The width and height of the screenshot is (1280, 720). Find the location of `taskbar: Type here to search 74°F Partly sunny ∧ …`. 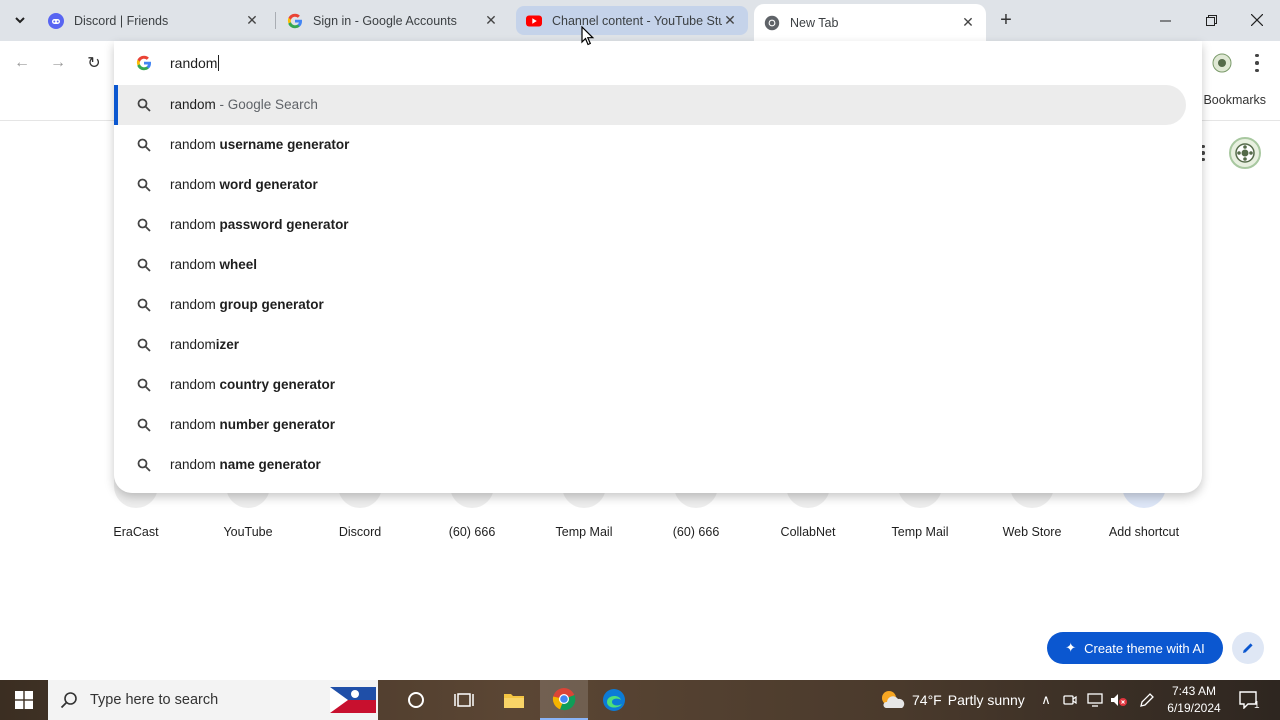

taskbar: Type here to search 74°F Partly sunny ∧ … is located at coordinates (640, 700).